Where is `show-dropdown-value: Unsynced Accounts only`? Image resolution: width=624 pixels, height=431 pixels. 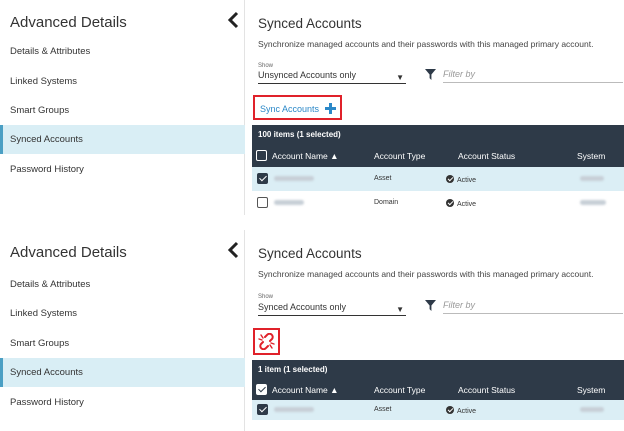 show-dropdown-value: Unsynced Accounts only is located at coordinates (307, 75).